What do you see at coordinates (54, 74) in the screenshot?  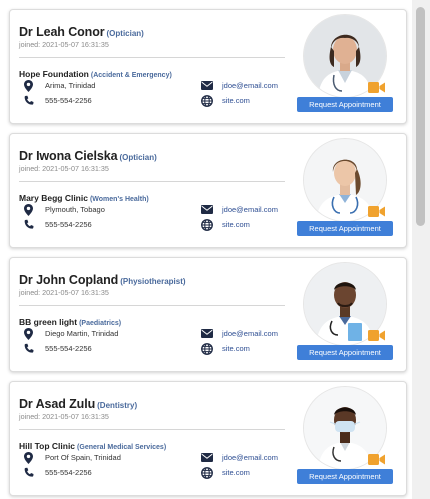 I see `facility-name: Hope Foundation` at bounding box center [54, 74].